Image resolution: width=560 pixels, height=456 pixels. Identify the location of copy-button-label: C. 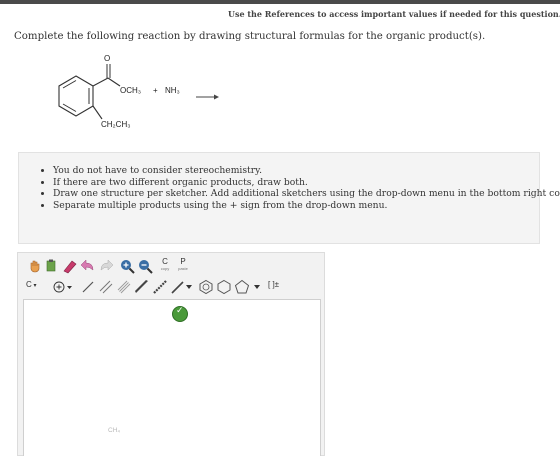
(165, 261).